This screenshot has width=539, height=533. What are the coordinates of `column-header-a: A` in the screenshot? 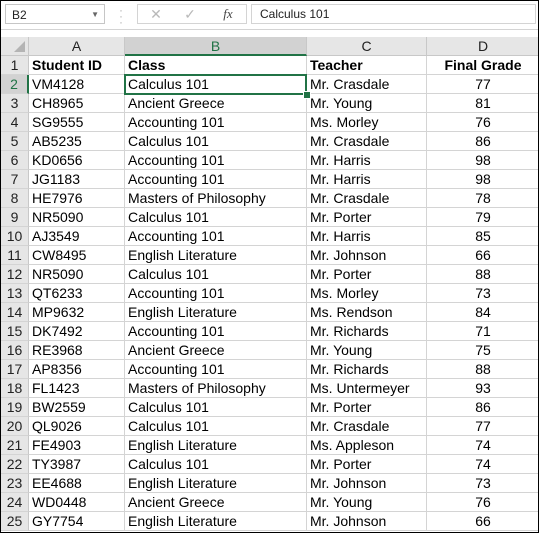 It's located at (77, 46).